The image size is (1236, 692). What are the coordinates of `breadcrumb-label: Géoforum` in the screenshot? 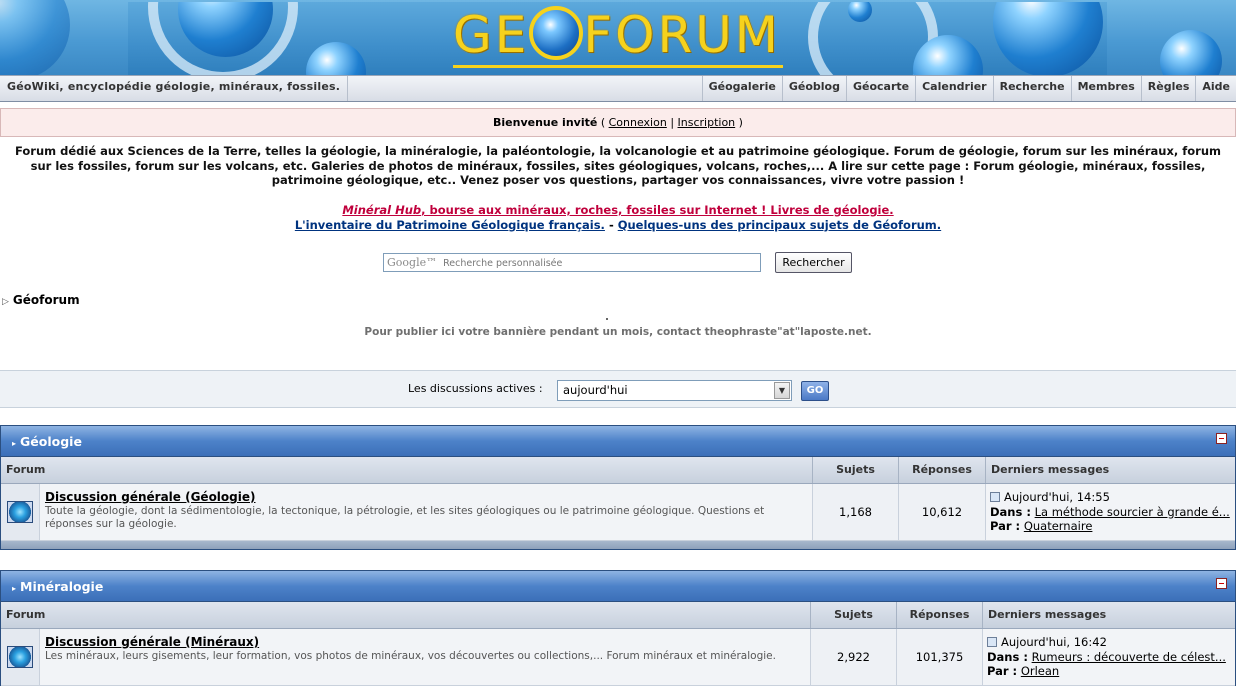 It's located at (46, 300).